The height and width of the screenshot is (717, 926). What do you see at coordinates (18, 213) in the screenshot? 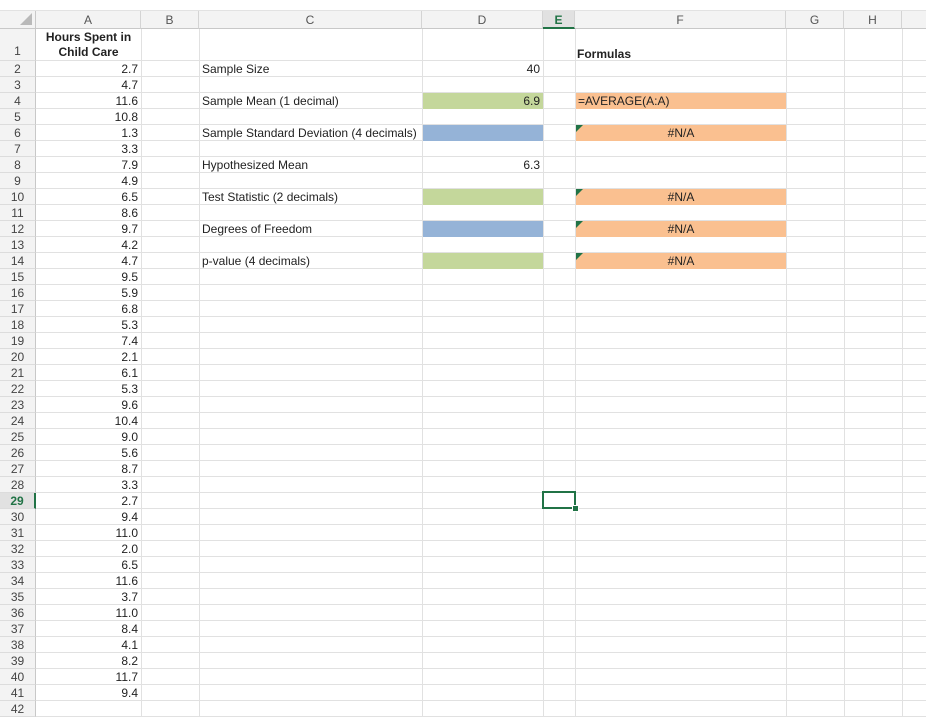
I see `row-header-11: 11` at bounding box center [18, 213].